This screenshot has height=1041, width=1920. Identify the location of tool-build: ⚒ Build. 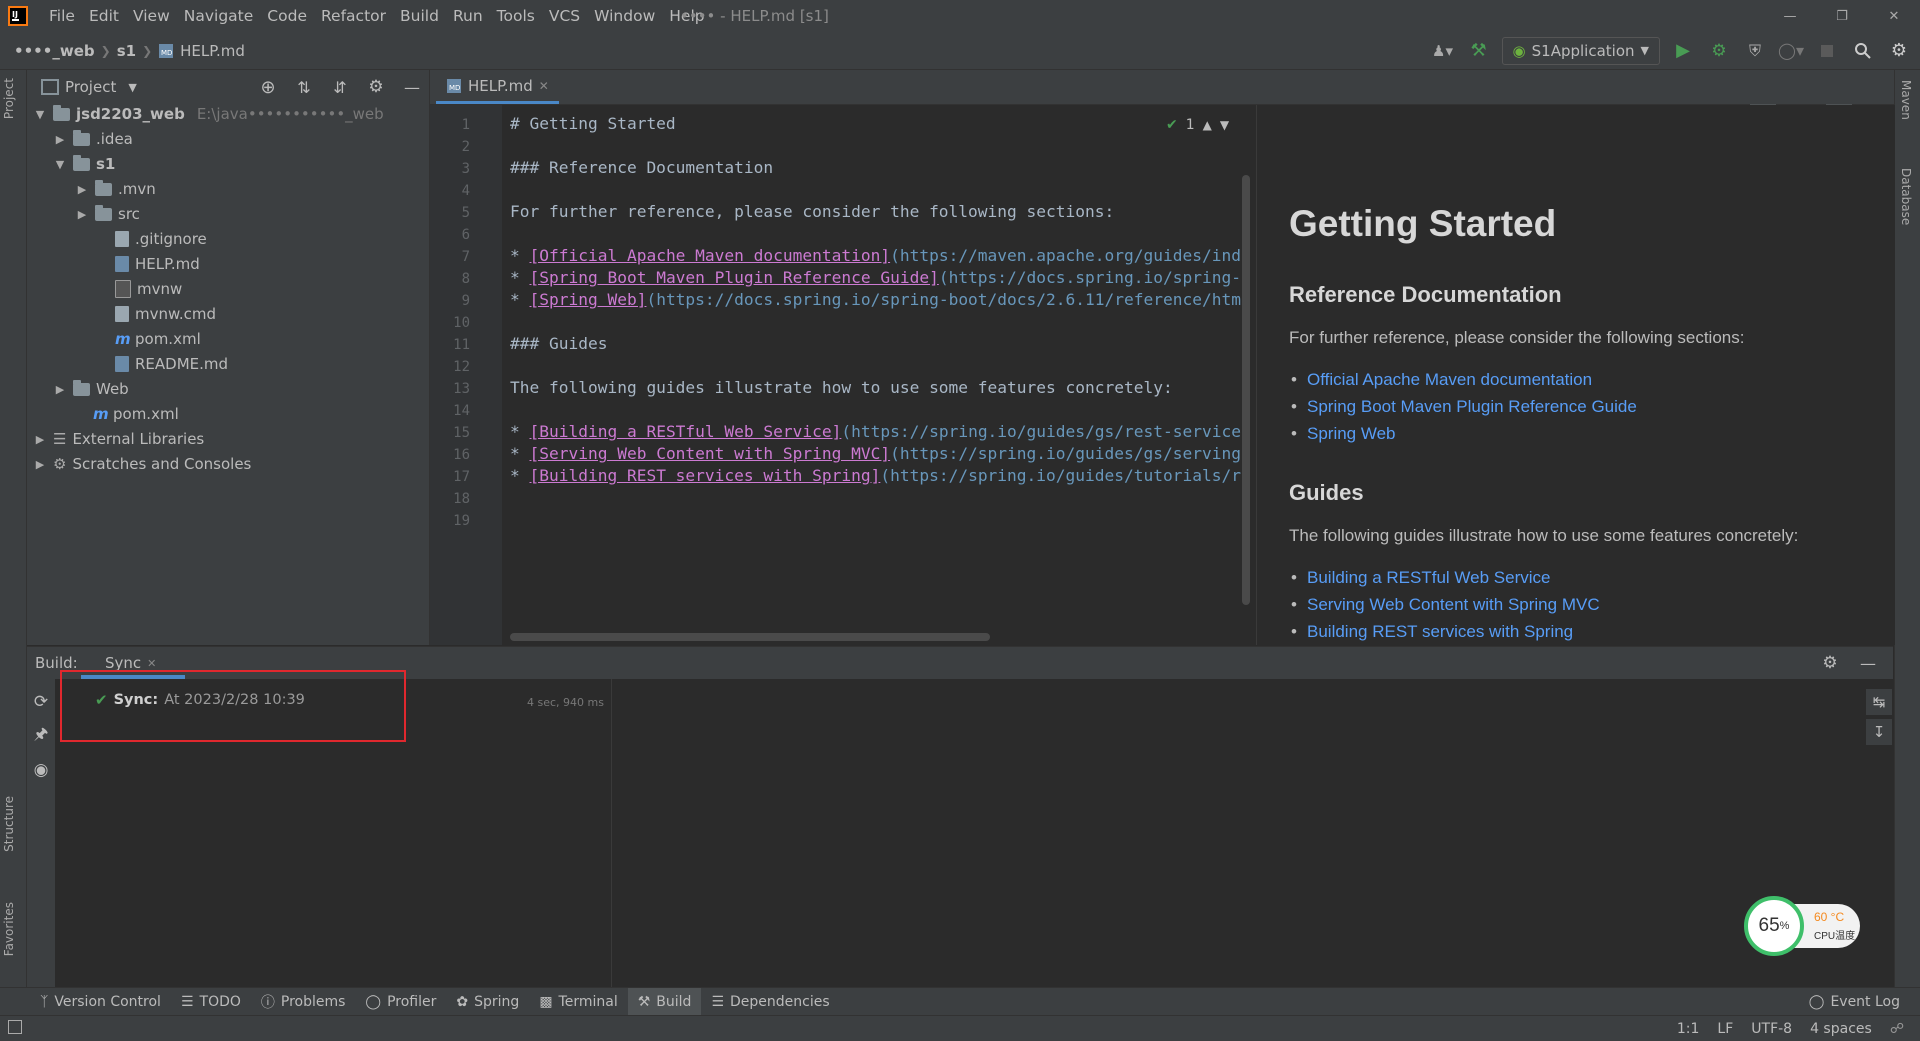
(664, 1002).